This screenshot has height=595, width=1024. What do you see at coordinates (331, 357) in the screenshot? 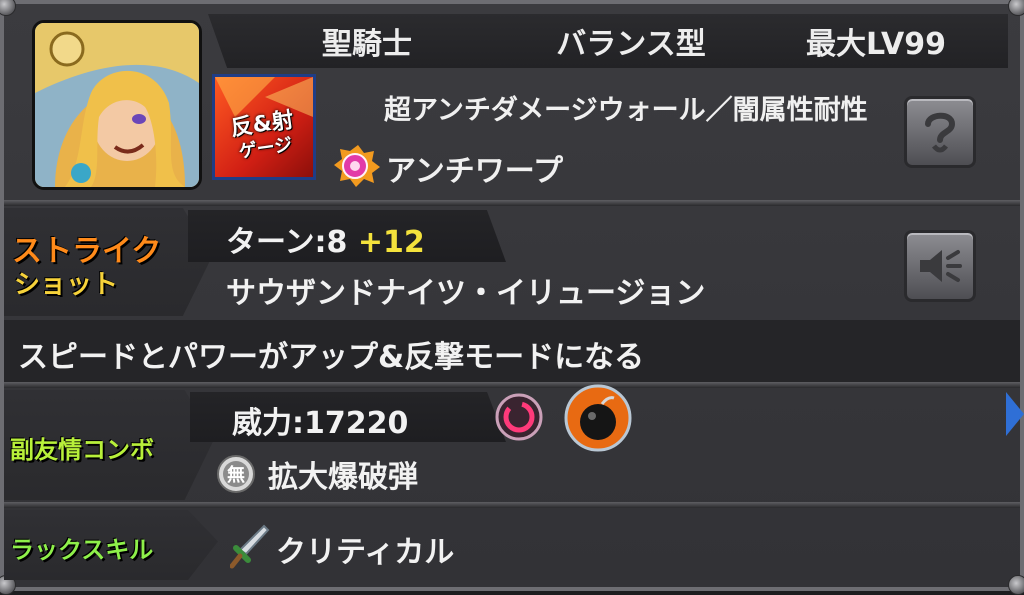
I see `strike-shot-description: スピードとパワーがアップ&反撃モードになる` at bounding box center [331, 357].